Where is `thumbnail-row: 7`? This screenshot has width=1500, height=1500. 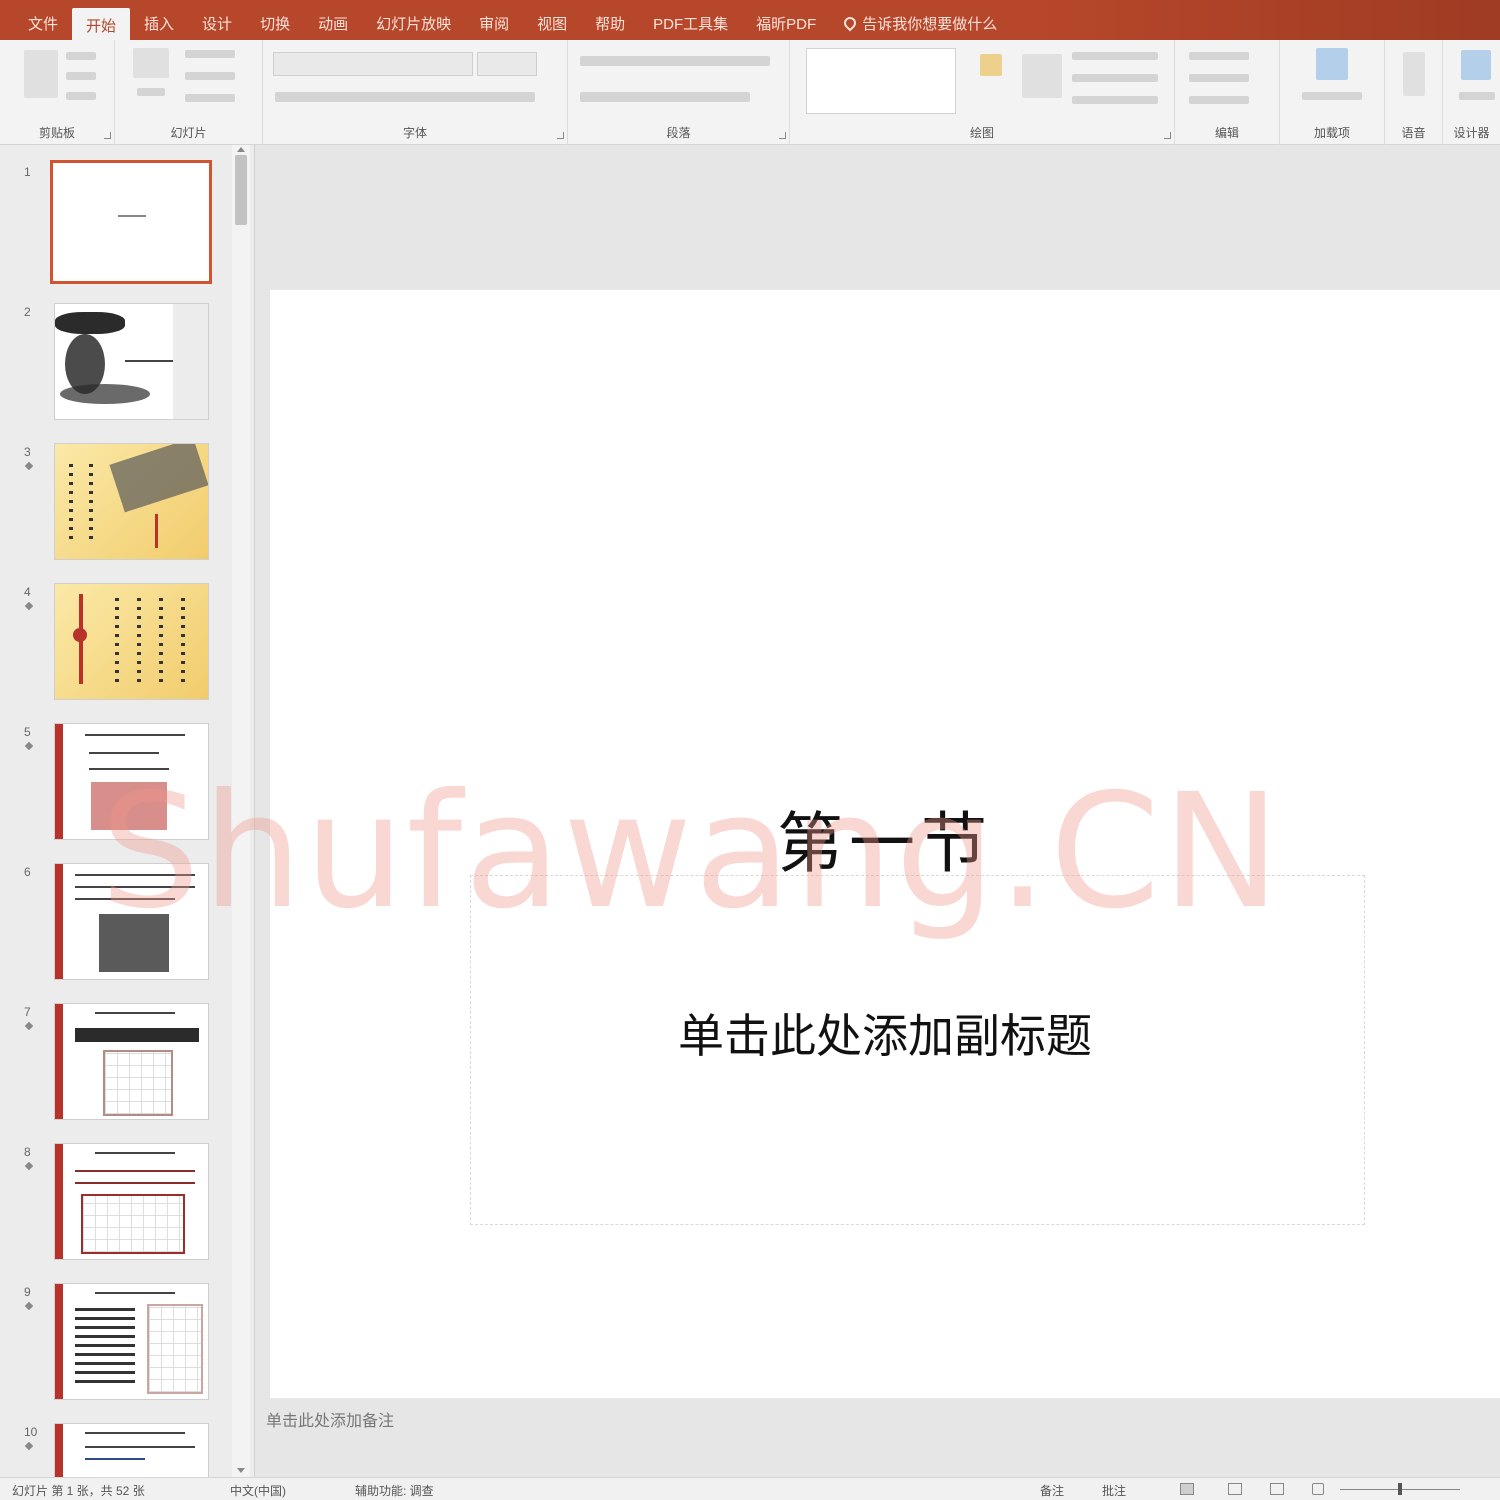
thumbnail-row: 7 is located at coordinates (115, 1066).